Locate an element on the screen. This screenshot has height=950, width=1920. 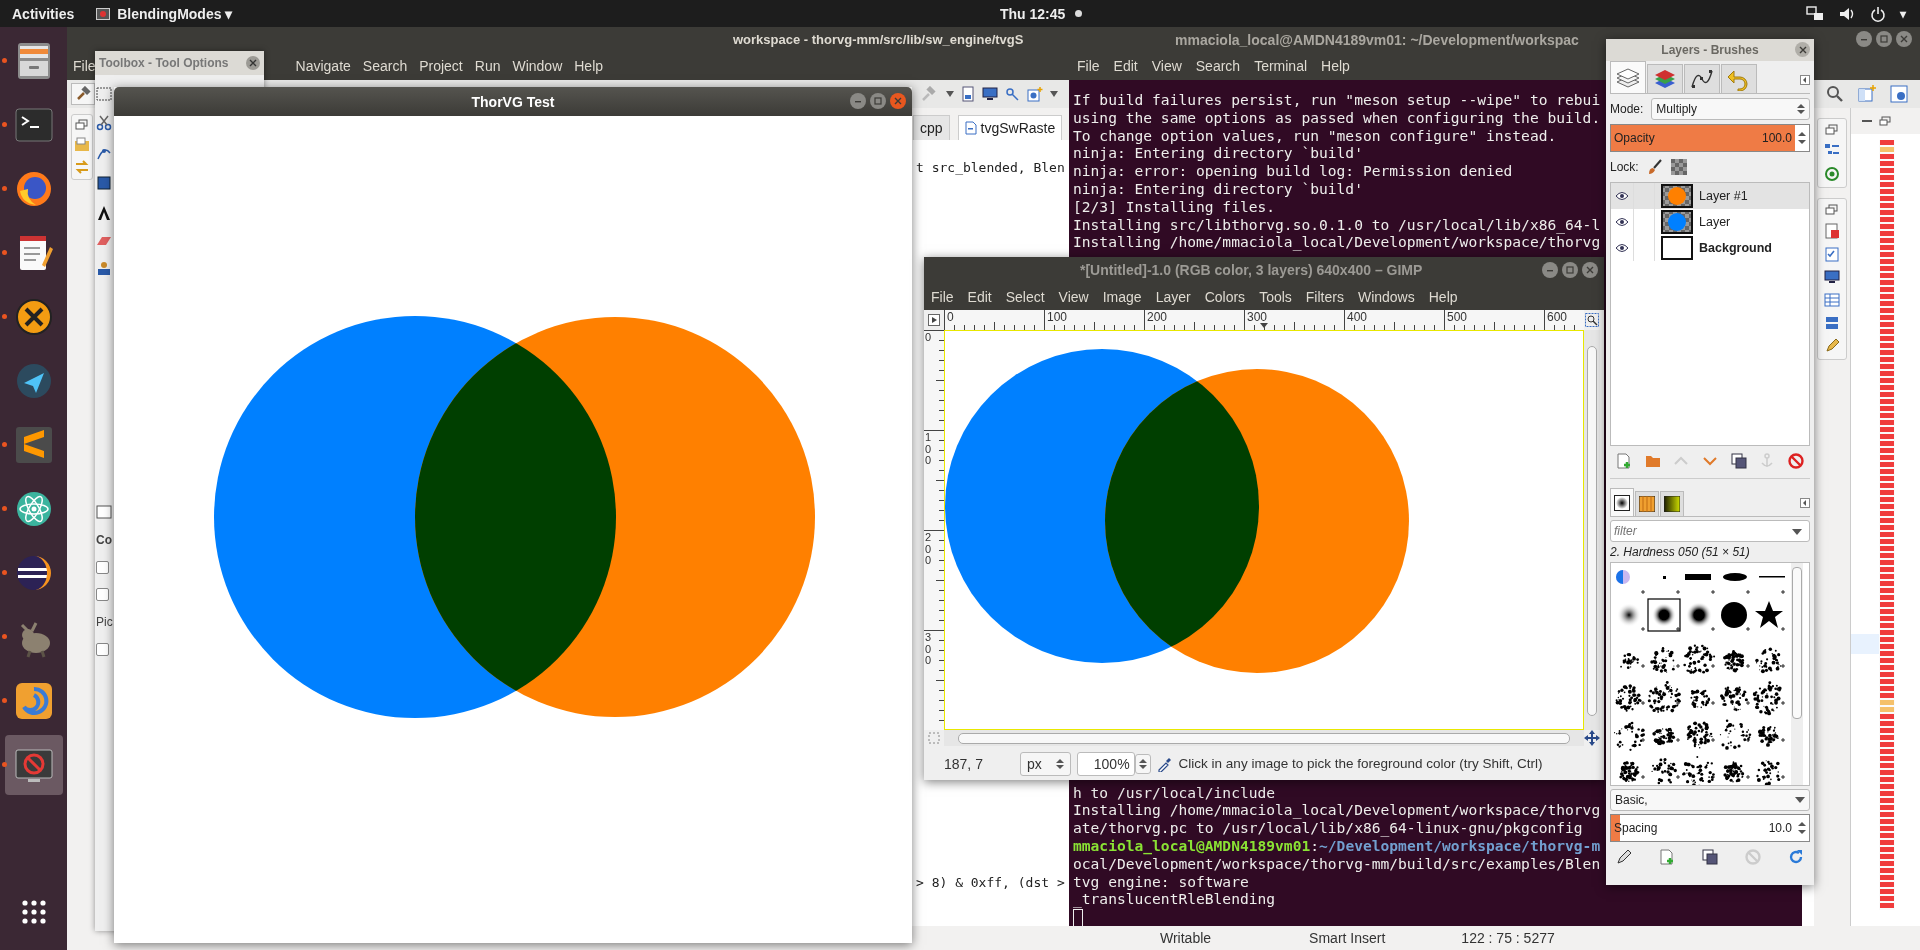
checker-icon is located at coordinates (1678, 167).